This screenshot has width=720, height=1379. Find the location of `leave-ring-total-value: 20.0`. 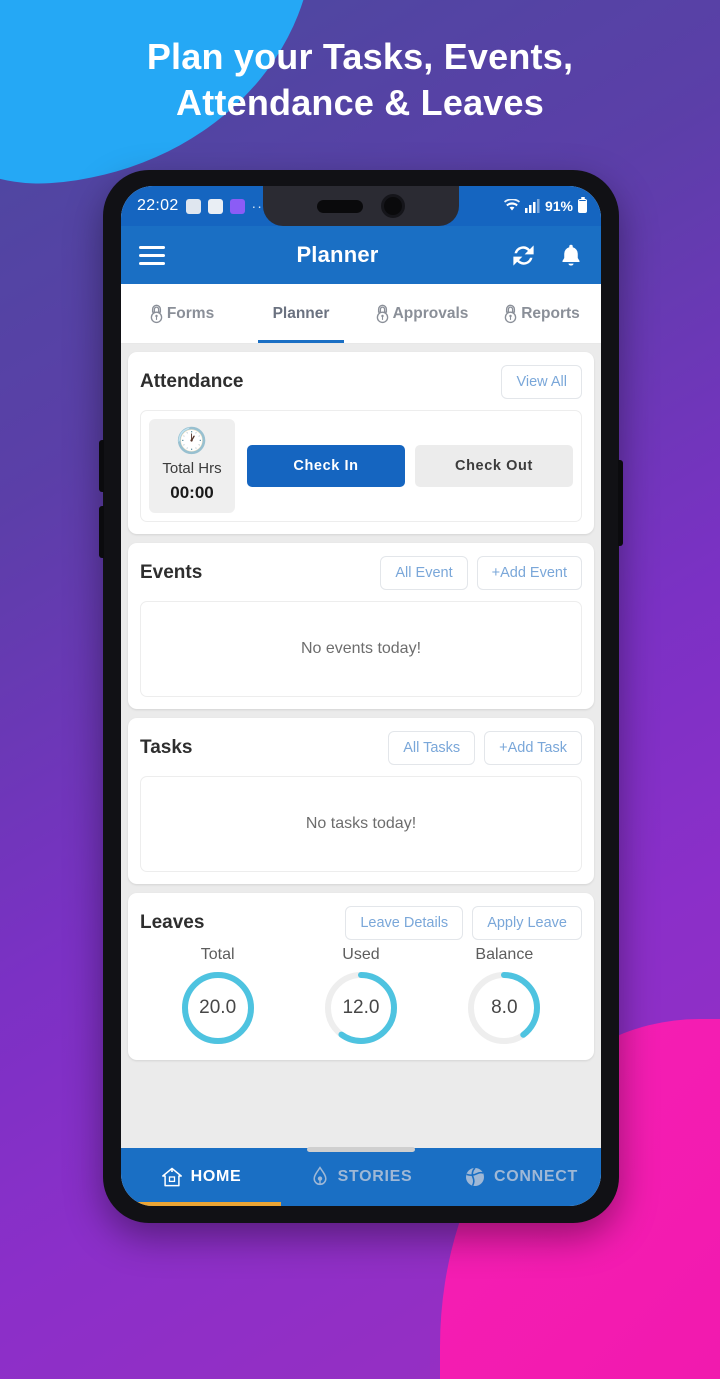

leave-ring-total-value: 20.0 is located at coordinates (218, 1007).